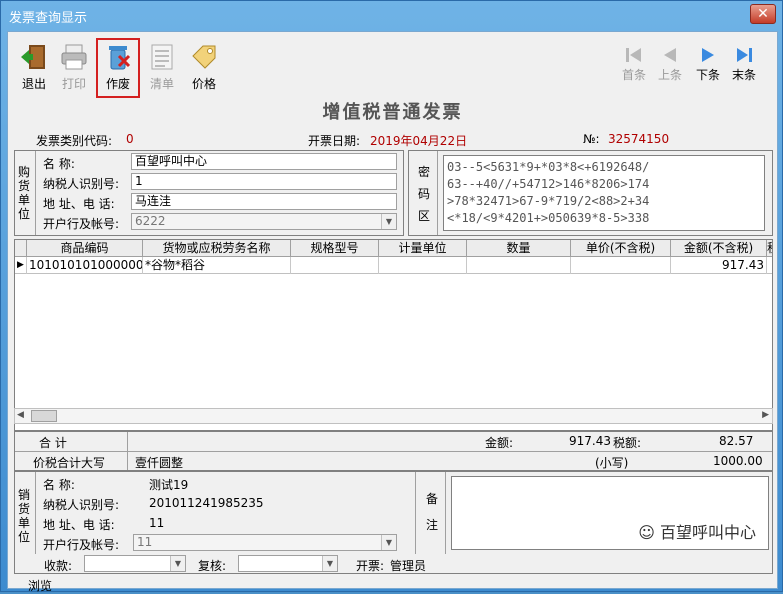 The width and height of the screenshot is (783, 594). Describe the element at coordinates (633, 75) in the screenshot. I see `first-label: 首条` at that location.